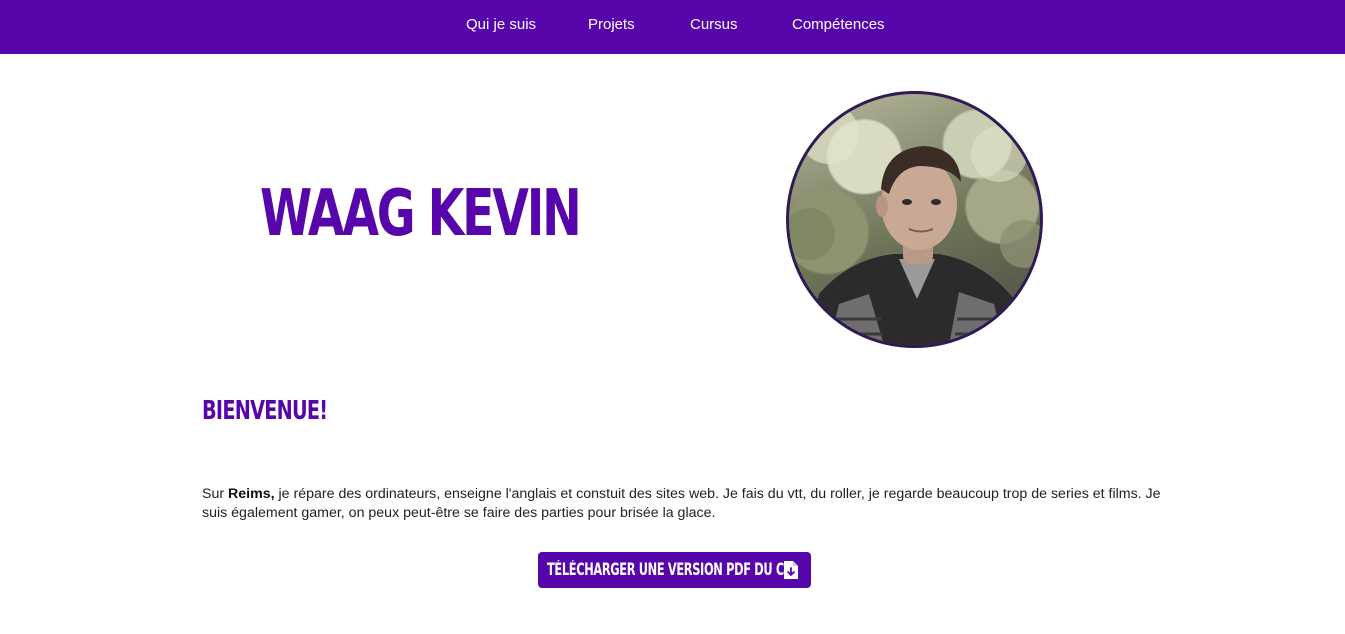  What do you see at coordinates (714, 25) in the screenshot?
I see `nav-link-cursus: Cursus` at bounding box center [714, 25].